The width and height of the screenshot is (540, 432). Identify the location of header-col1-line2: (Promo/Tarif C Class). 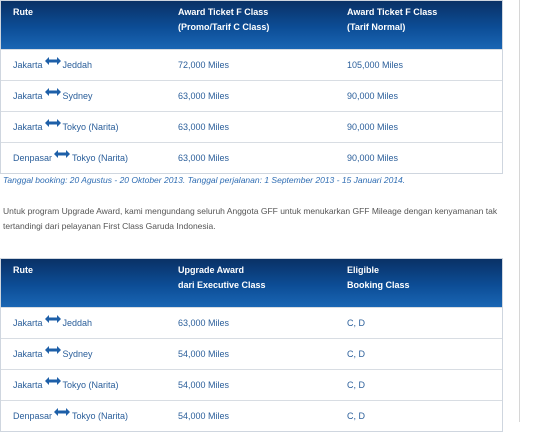
(224, 27).